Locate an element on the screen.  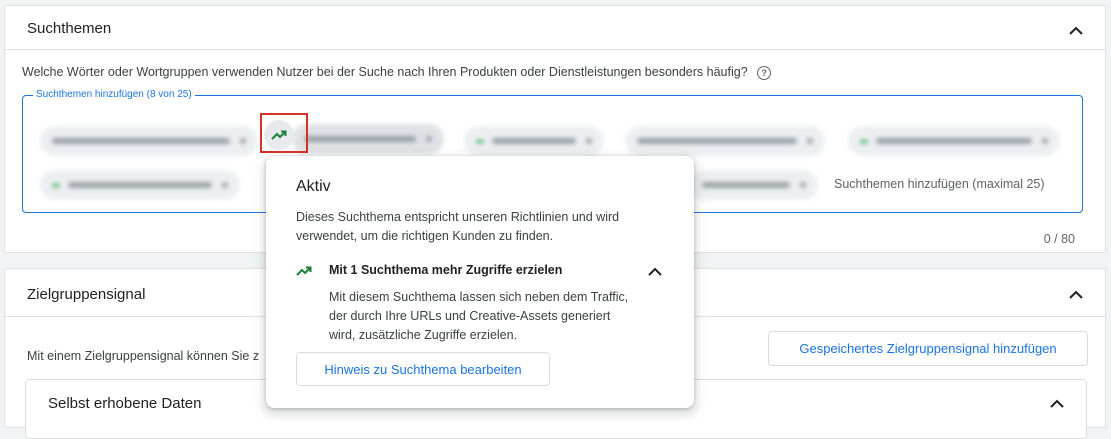
collapse-search-themes-button is located at coordinates (1076, 30).